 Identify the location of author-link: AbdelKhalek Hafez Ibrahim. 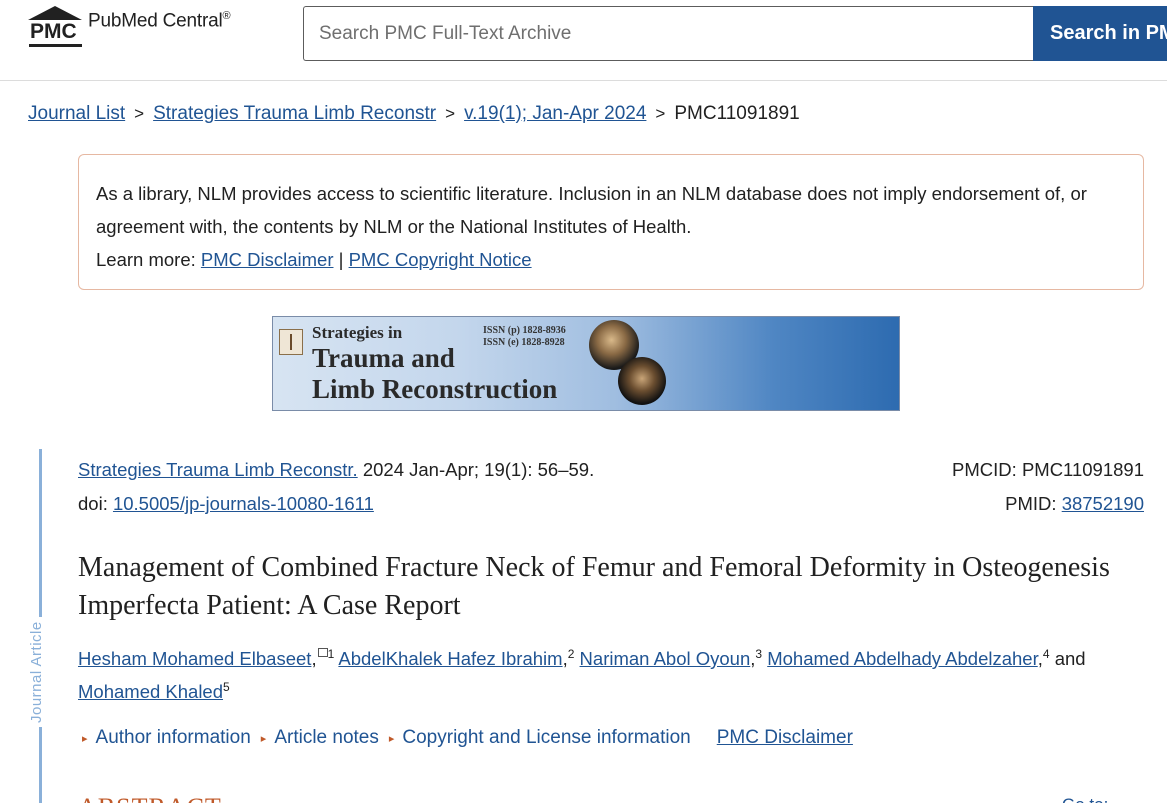
(450, 658).